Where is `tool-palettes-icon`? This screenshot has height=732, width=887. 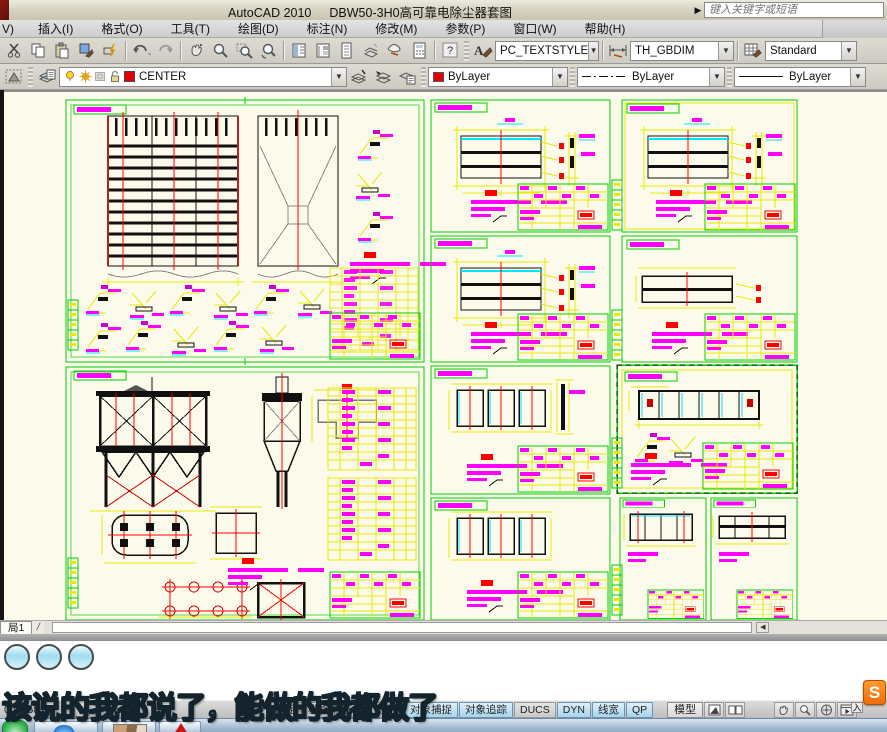
tool-palettes-icon is located at coordinates (347, 51).